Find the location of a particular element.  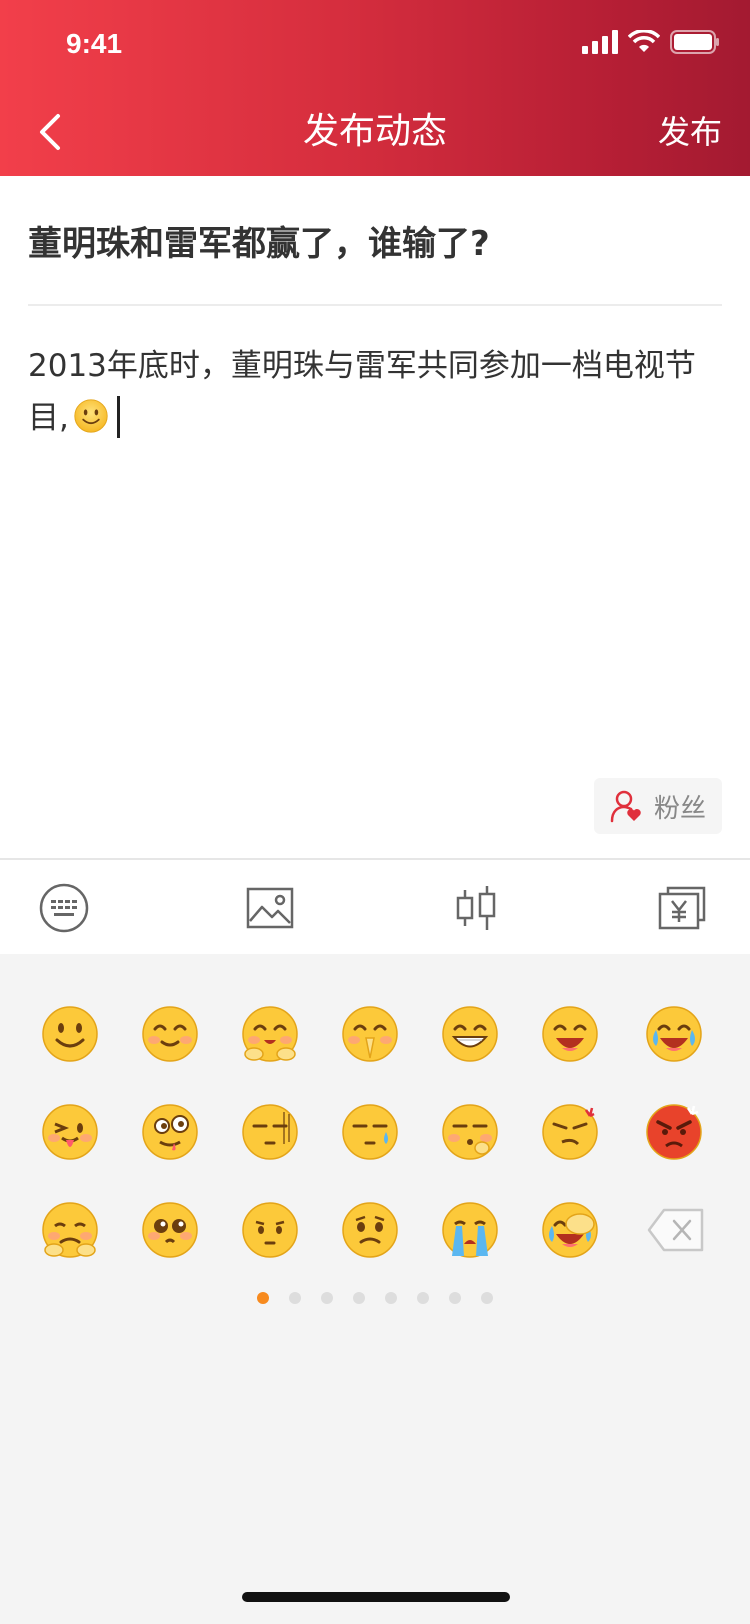

yen-card-icon is located at coordinates (682, 908).